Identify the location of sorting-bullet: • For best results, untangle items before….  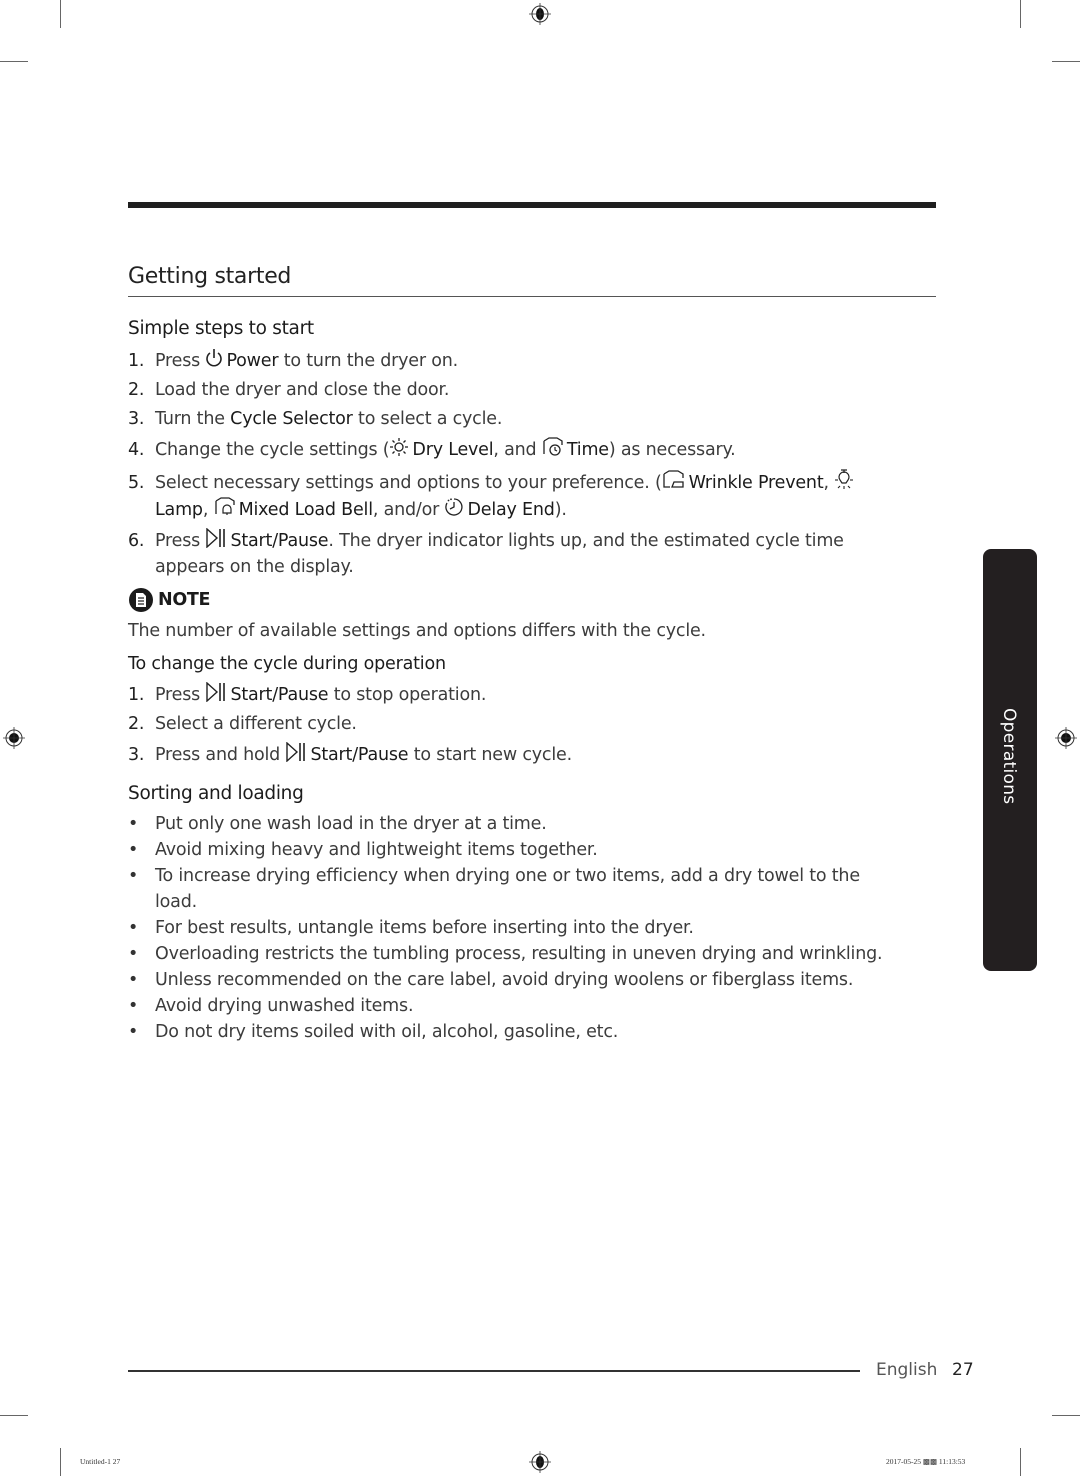
(411, 928).